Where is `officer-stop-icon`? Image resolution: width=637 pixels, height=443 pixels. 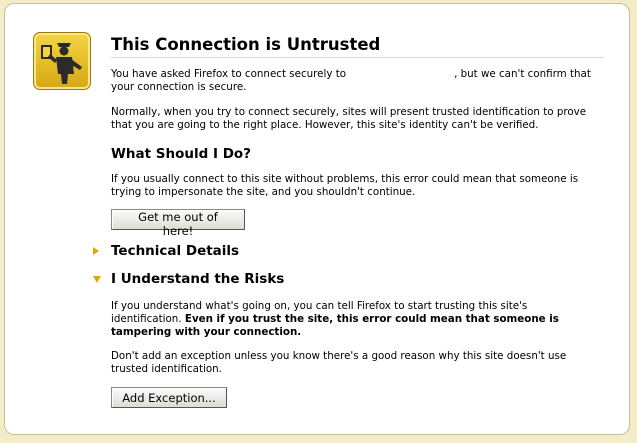 officer-stop-icon is located at coordinates (62, 61).